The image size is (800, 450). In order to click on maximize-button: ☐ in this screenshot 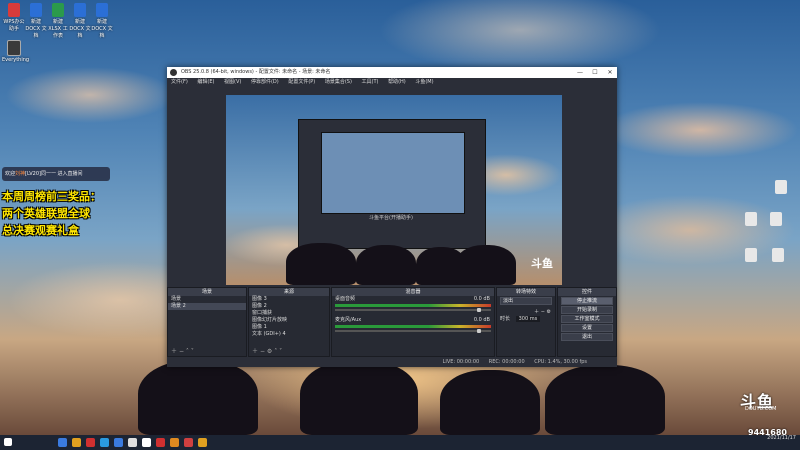, I will do `click(595, 72)`.